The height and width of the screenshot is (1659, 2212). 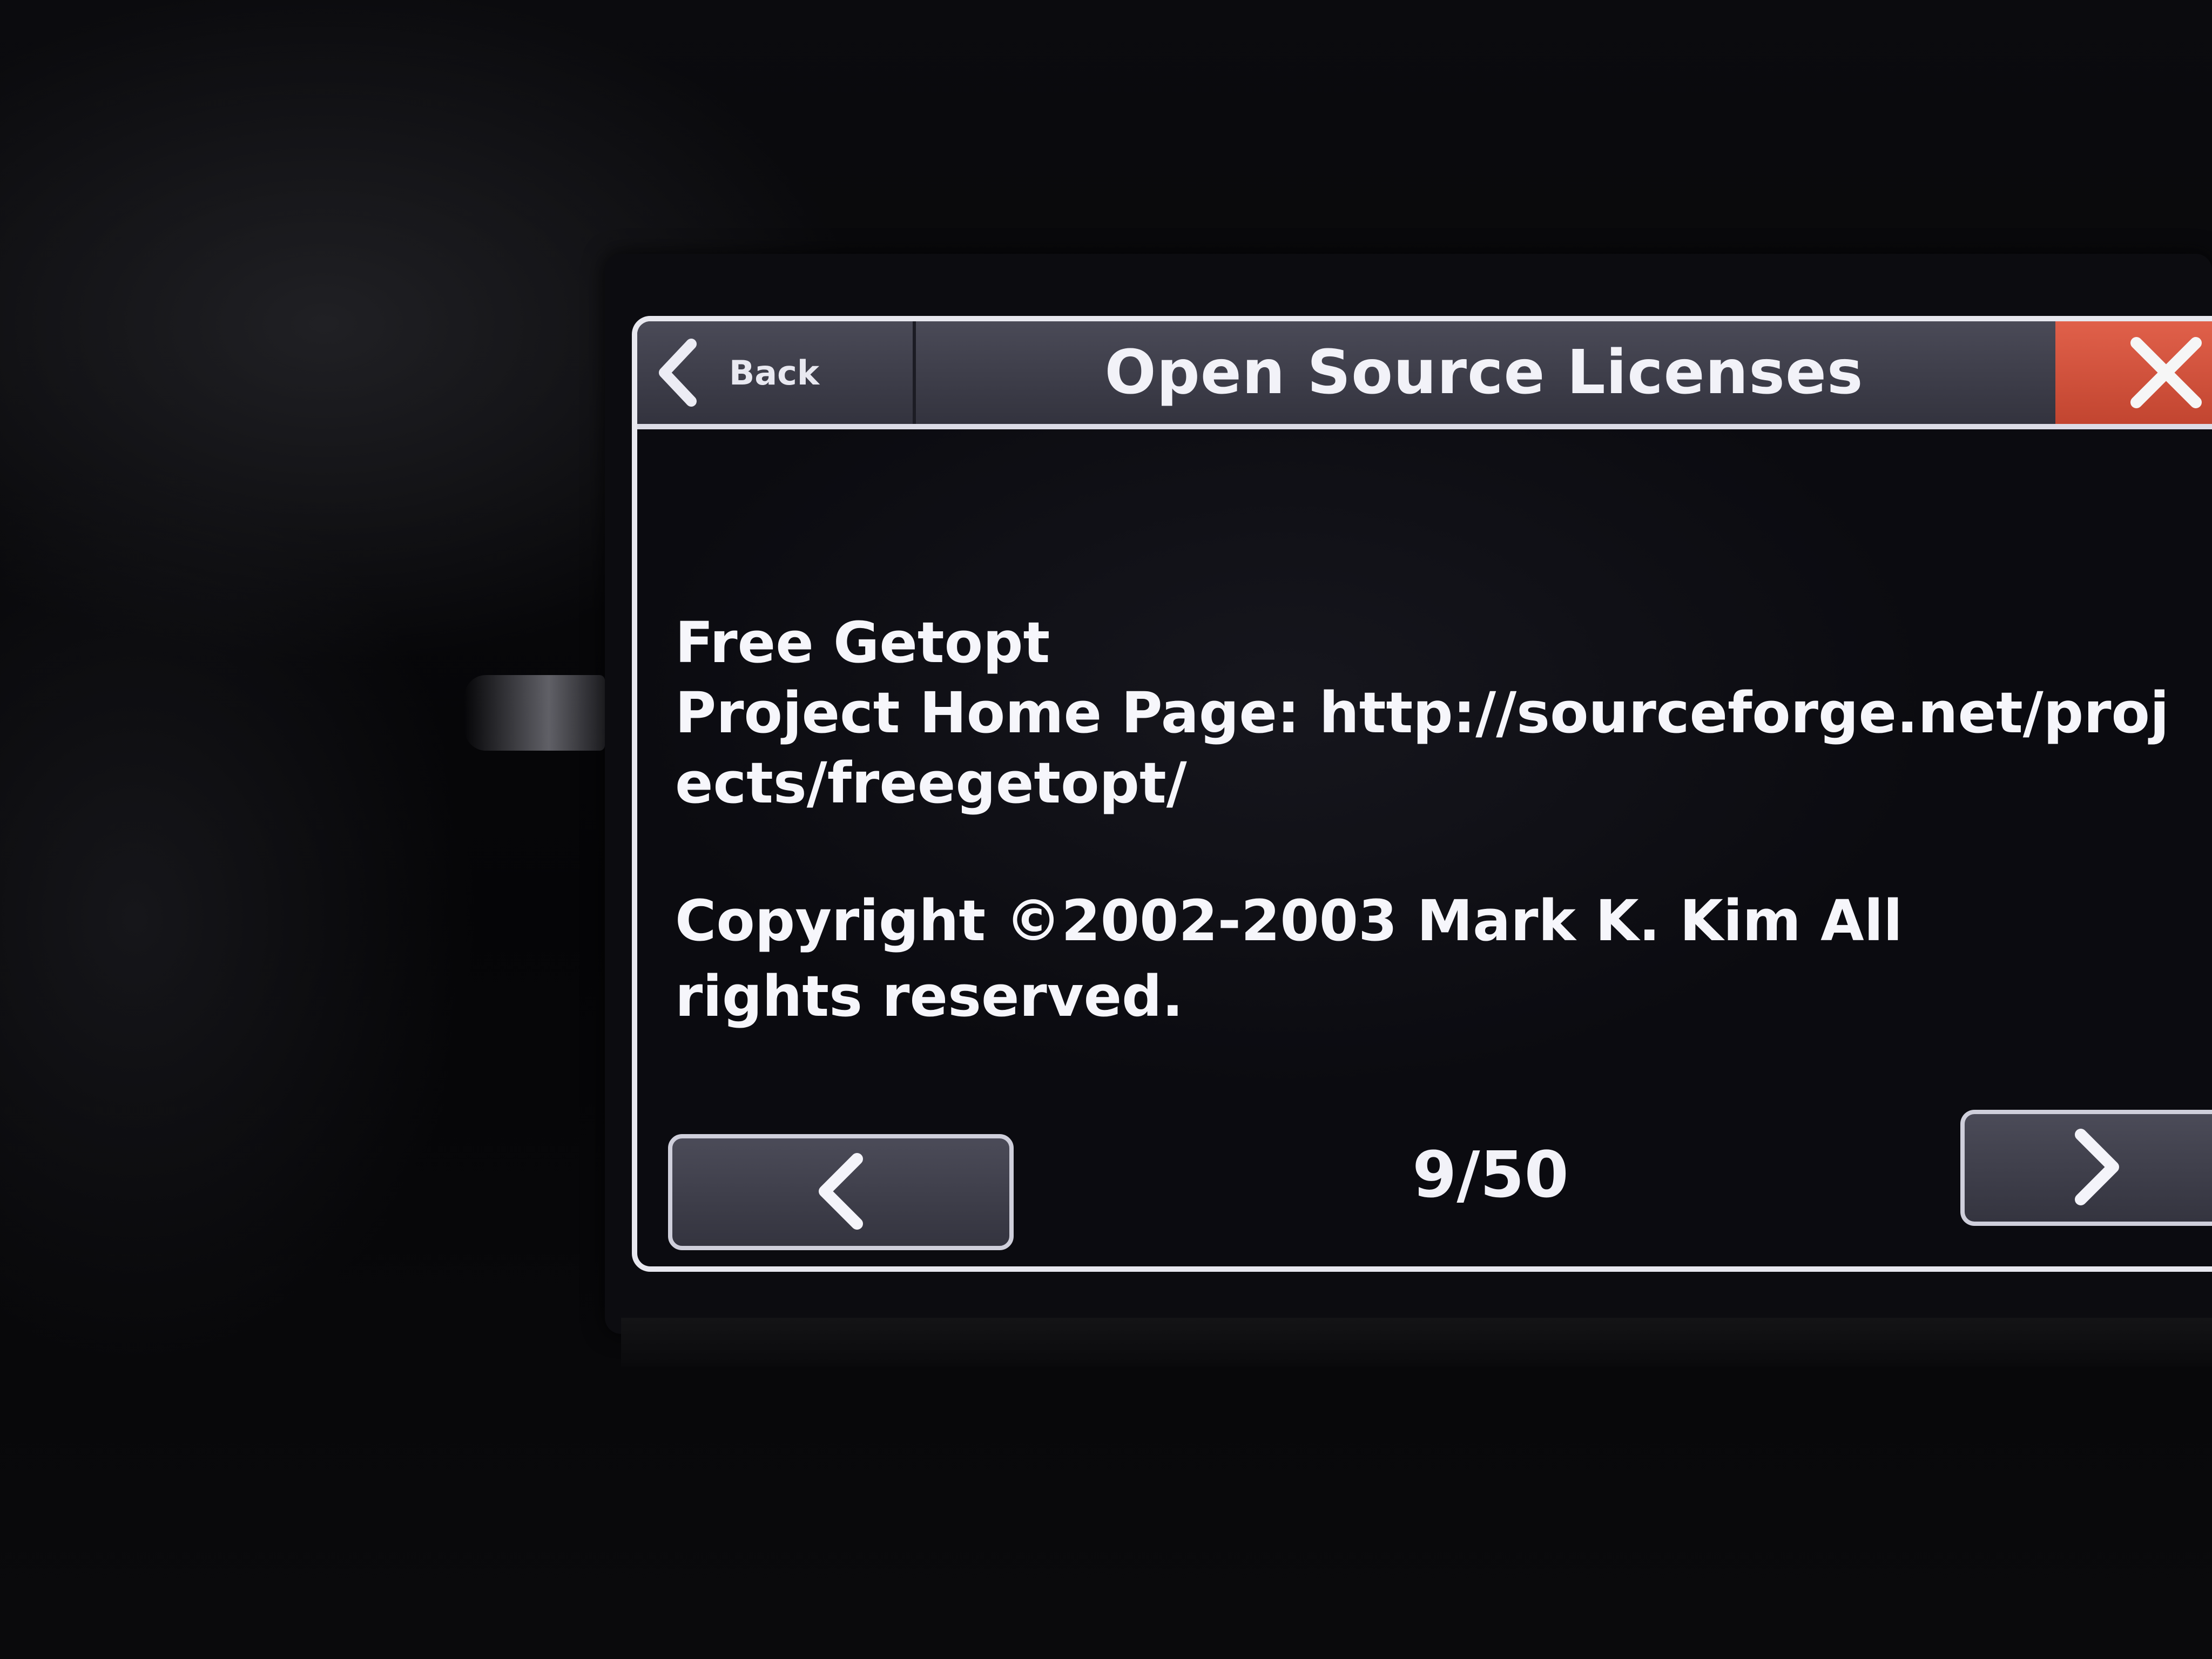 I want to click on previous-page-button, so click(x=841, y=1192).